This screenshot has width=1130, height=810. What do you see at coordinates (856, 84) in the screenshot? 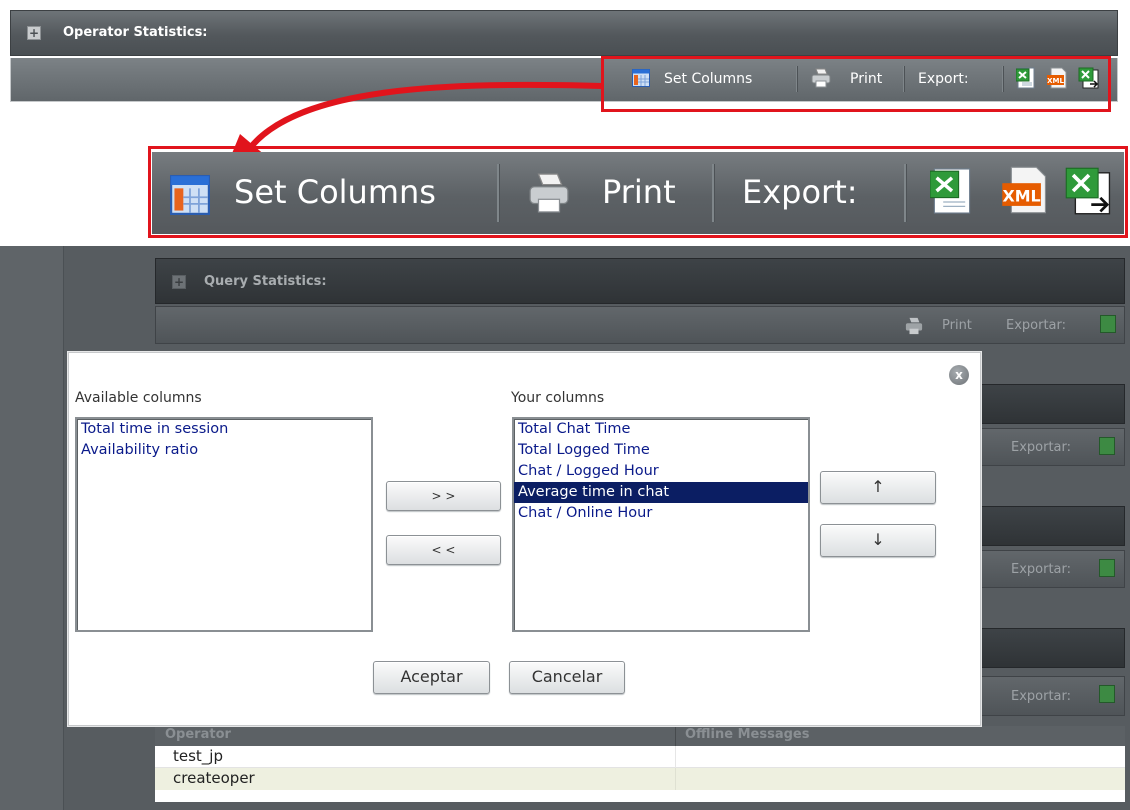
I see `highlight-box-small` at bounding box center [856, 84].